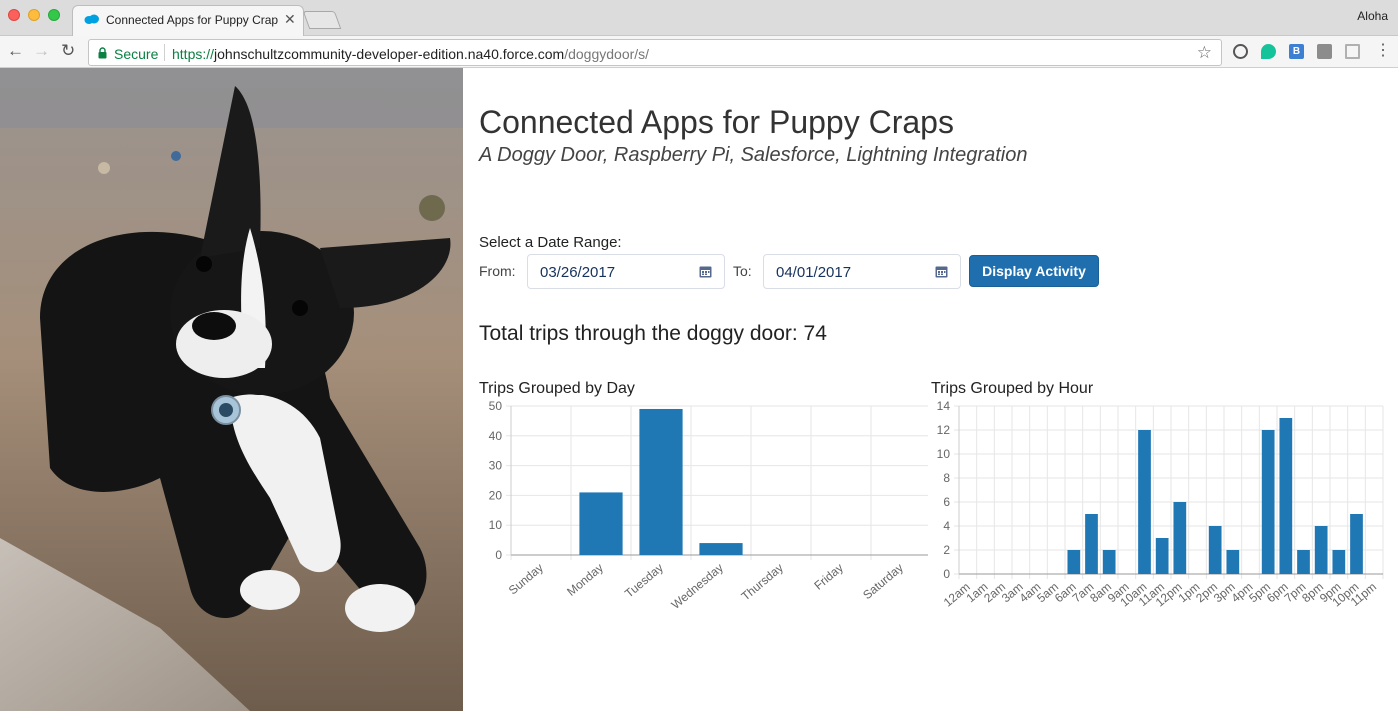  I want to click on x-tick-label: Tuesday, so click(644, 581).